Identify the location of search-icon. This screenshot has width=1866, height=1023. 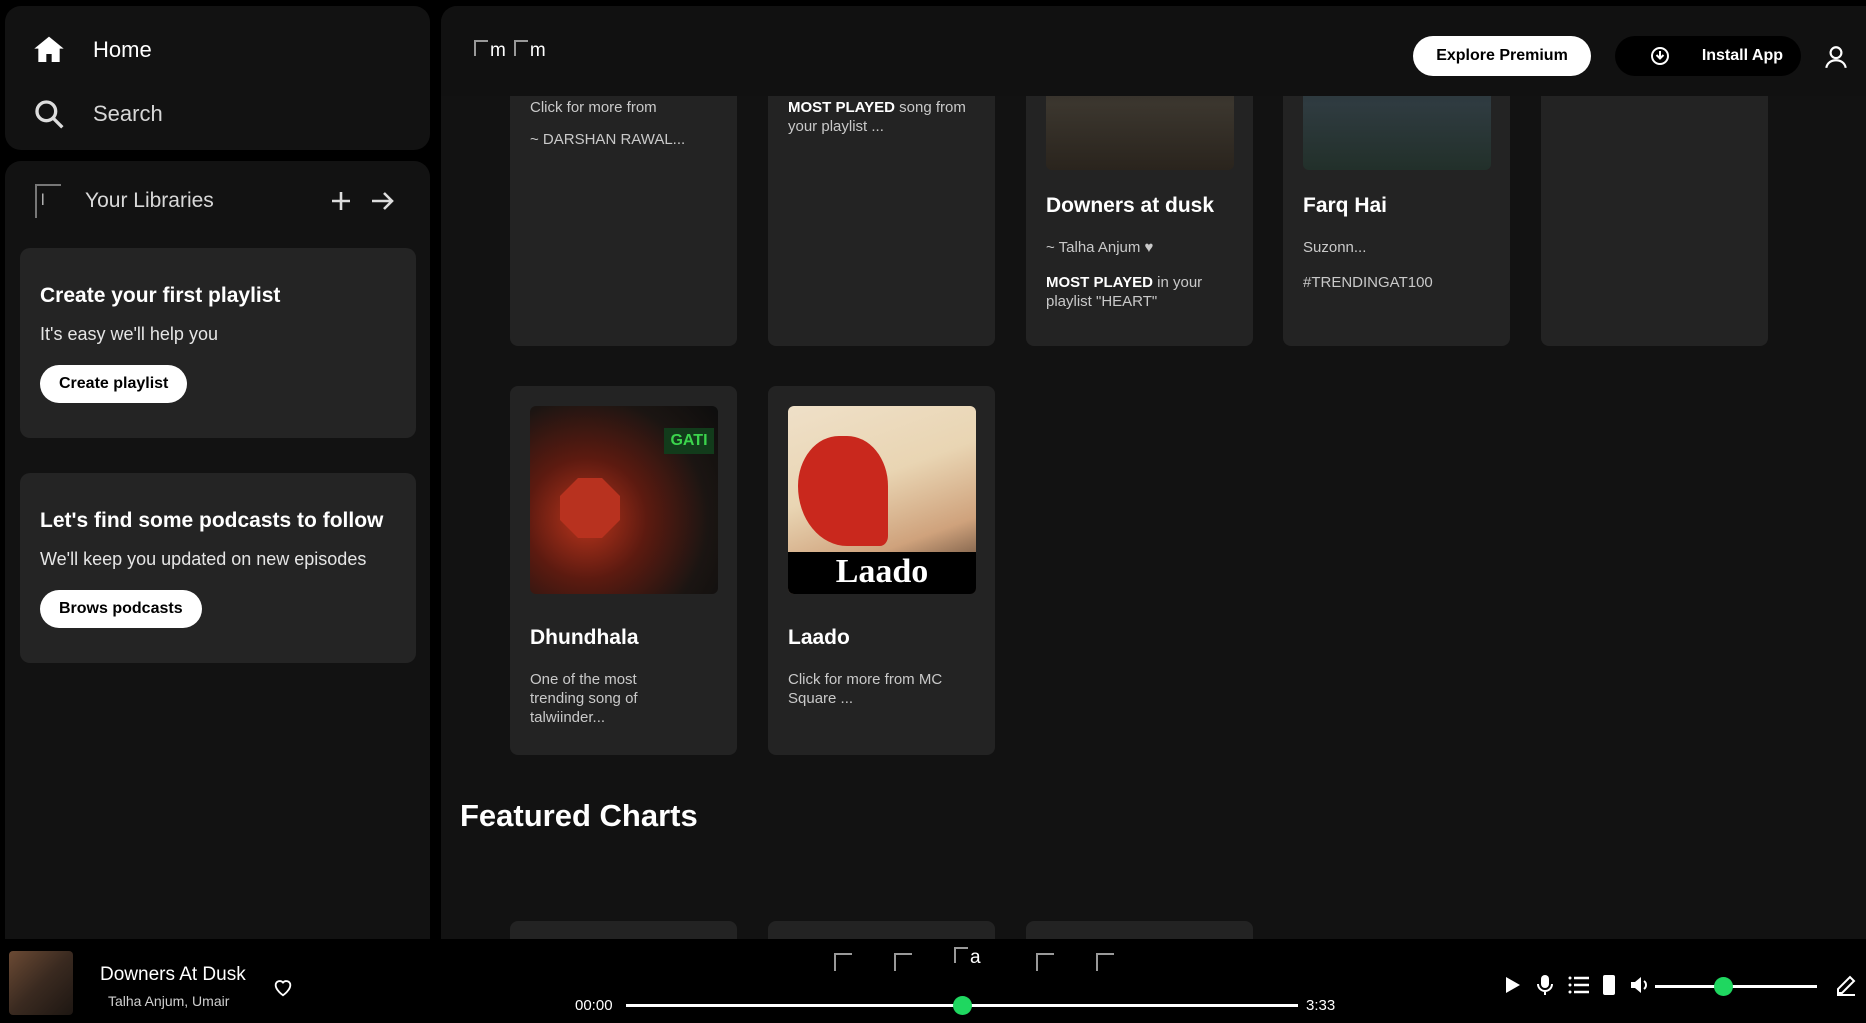
(49, 114).